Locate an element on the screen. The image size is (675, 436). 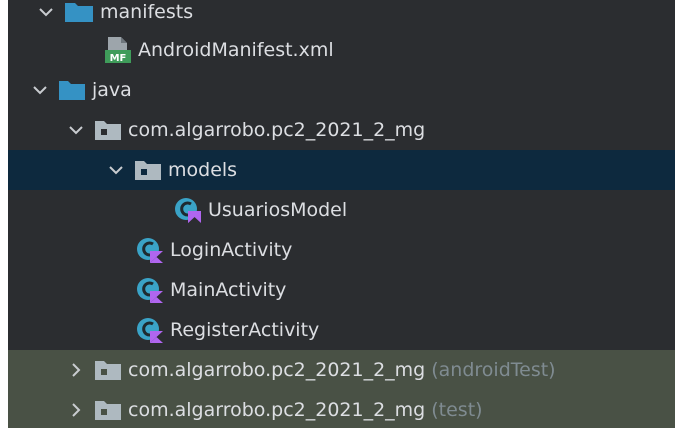
source-set-suffix: (test) is located at coordinates (457, 410).